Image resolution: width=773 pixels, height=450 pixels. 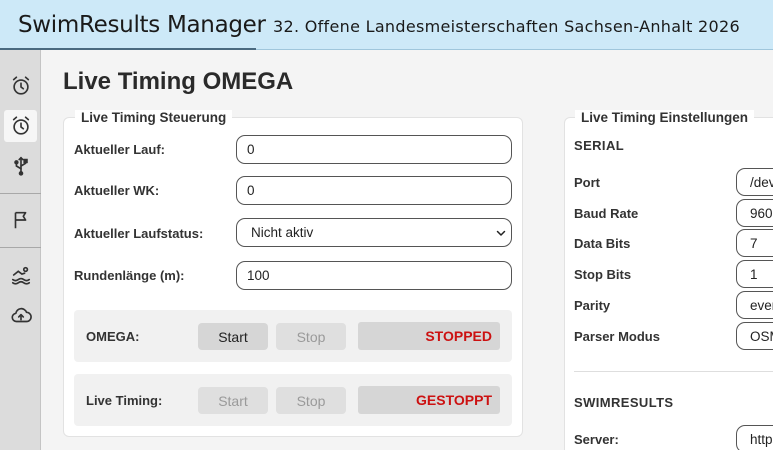 What do you see at coordinates (117, 190) in the screenshot?
I see `current-event-label: Aktueller WK:` at bounding box center [117, 190].